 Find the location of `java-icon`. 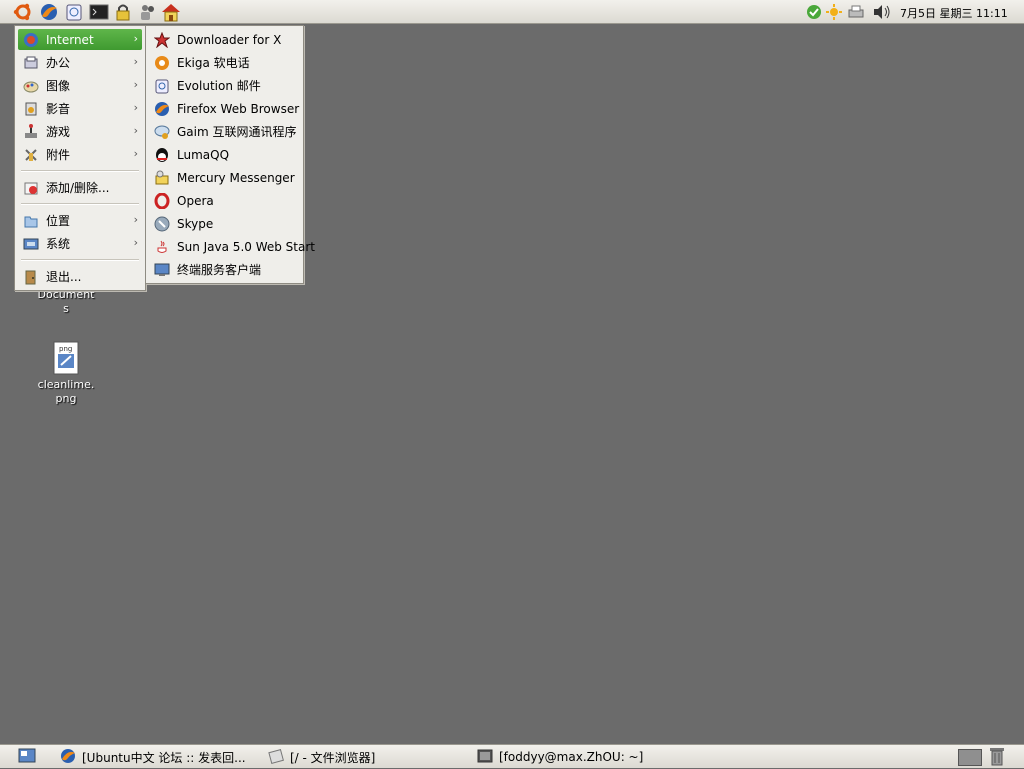

java-icon is located at coordinates (162, 247).